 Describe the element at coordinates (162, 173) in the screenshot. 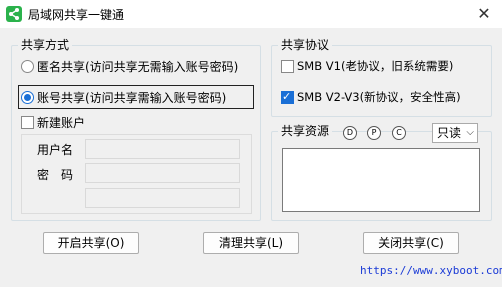

I see `password-field` at that location.